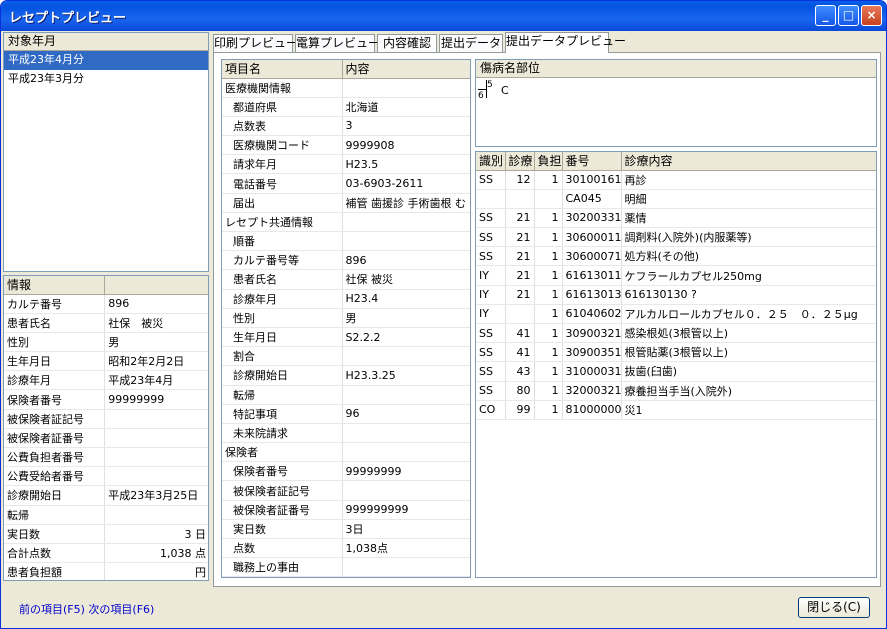 This screenshot has width=887, height=629. I want to click on info-row: 被保険者証番号, so click(106, 438).